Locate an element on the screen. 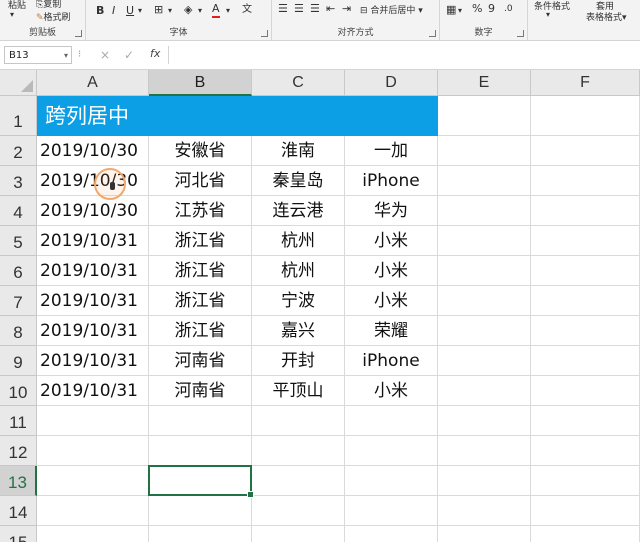  cell-f1 is located at coordinates (585, 116).